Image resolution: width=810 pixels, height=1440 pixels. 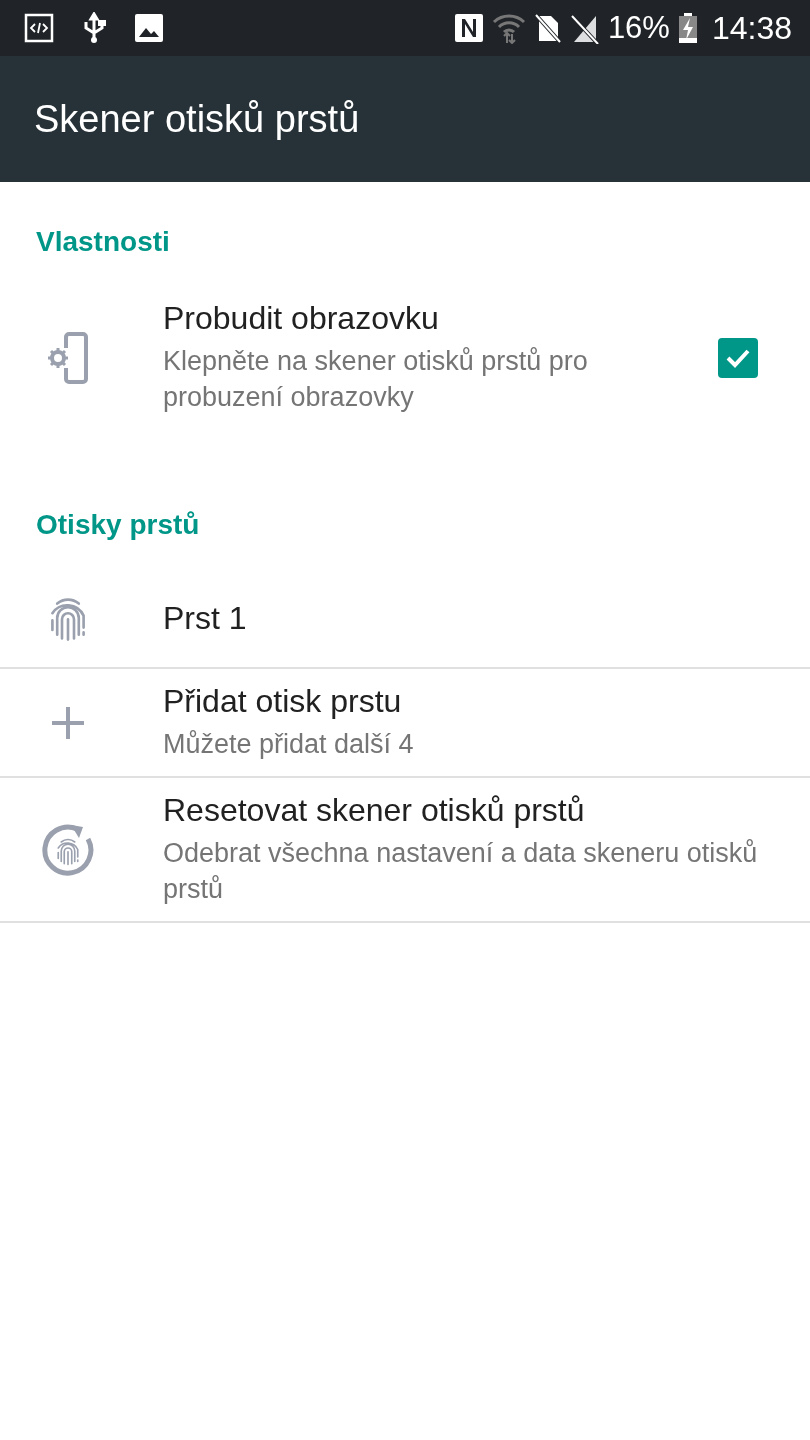 I want to click on no-signal-icon, so click(x=584, y=28).